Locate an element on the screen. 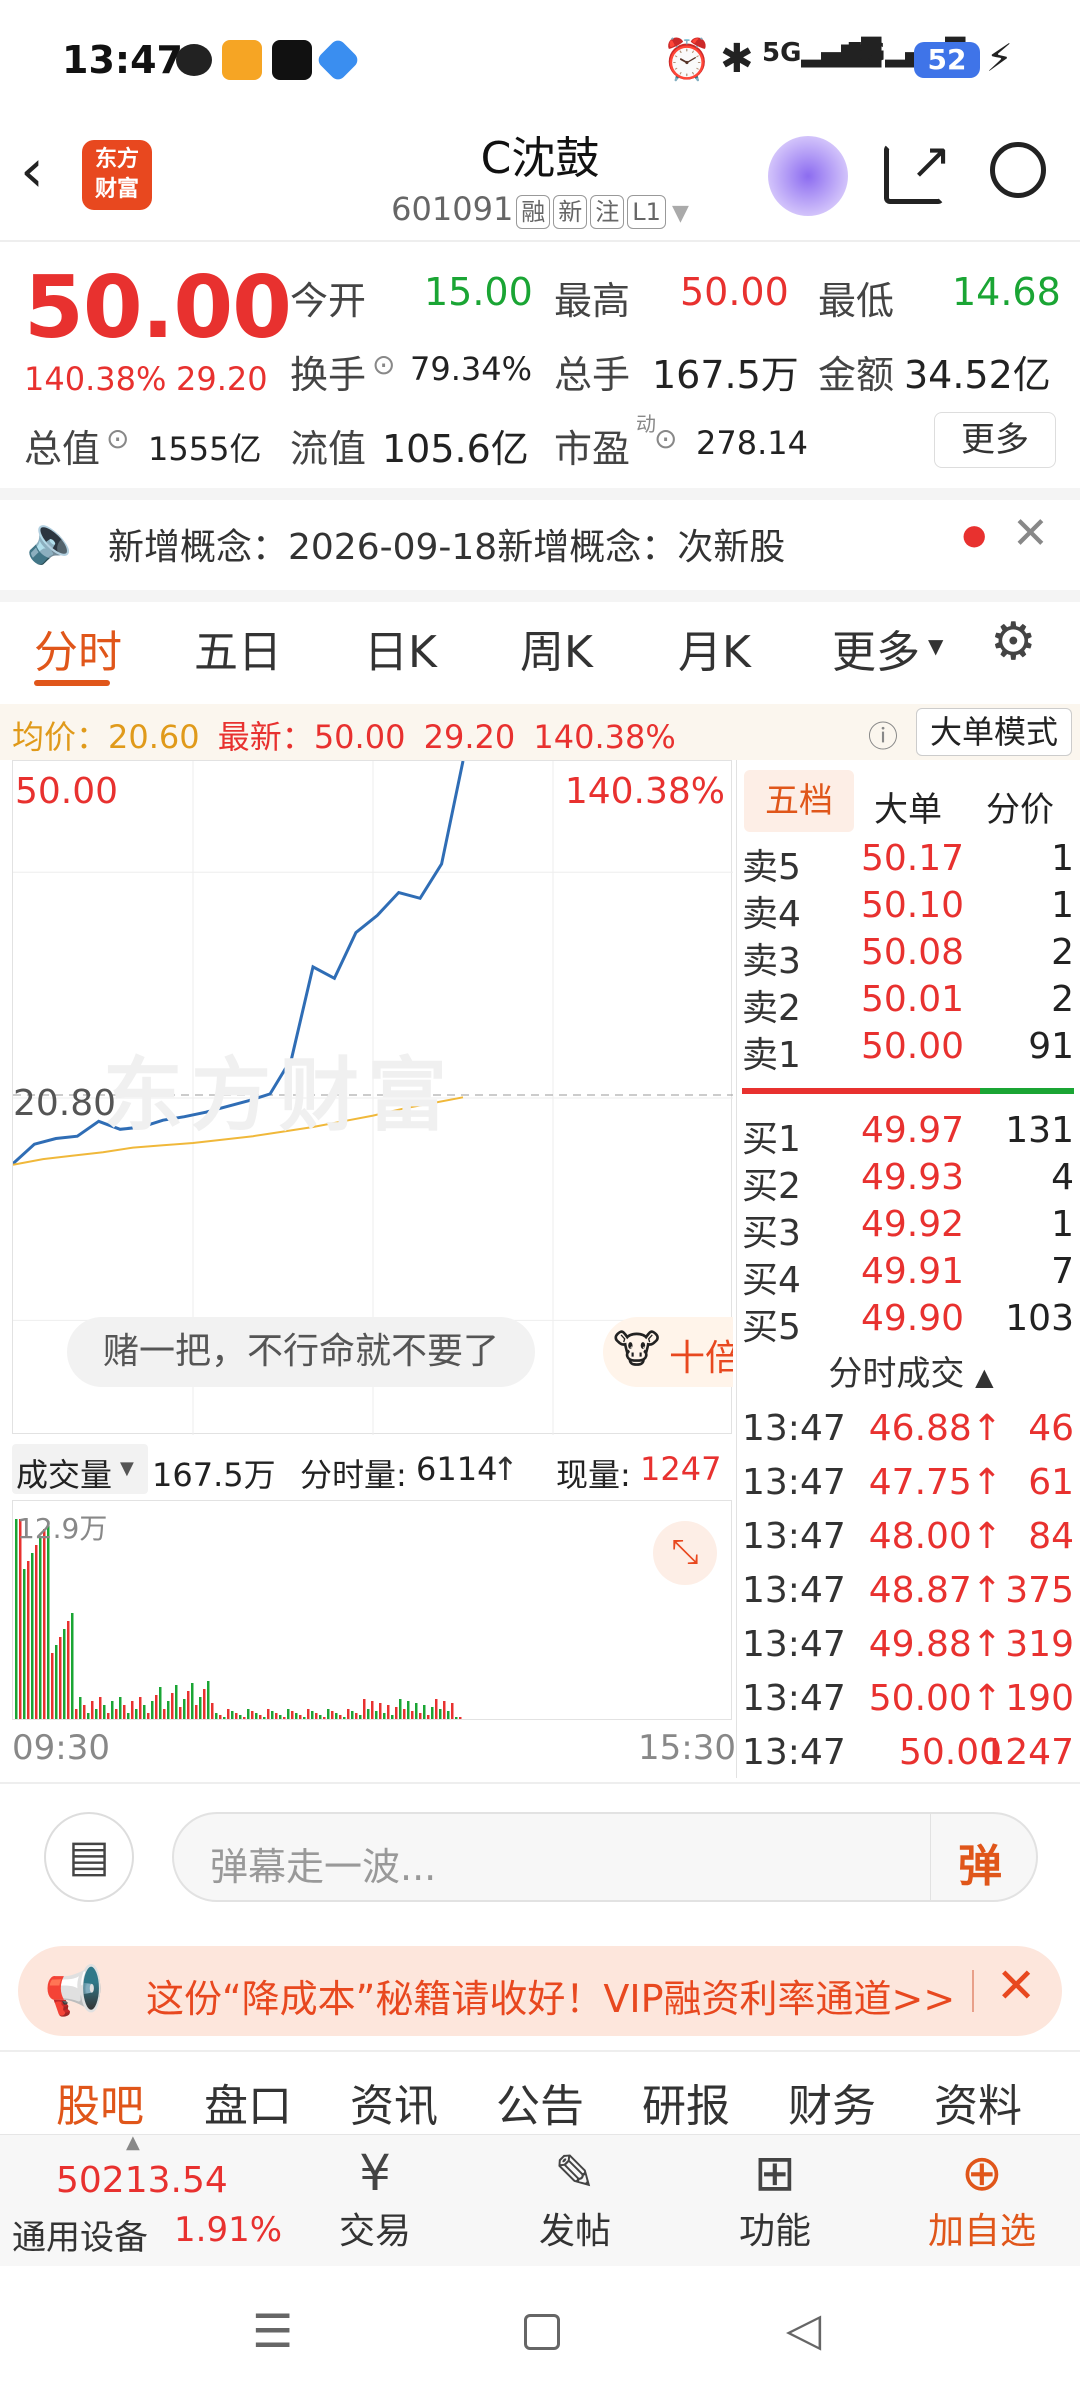 This screenshot has height=2400, width=1080. subnav-guba: 股吧 is located at coordinates (100, 2102).